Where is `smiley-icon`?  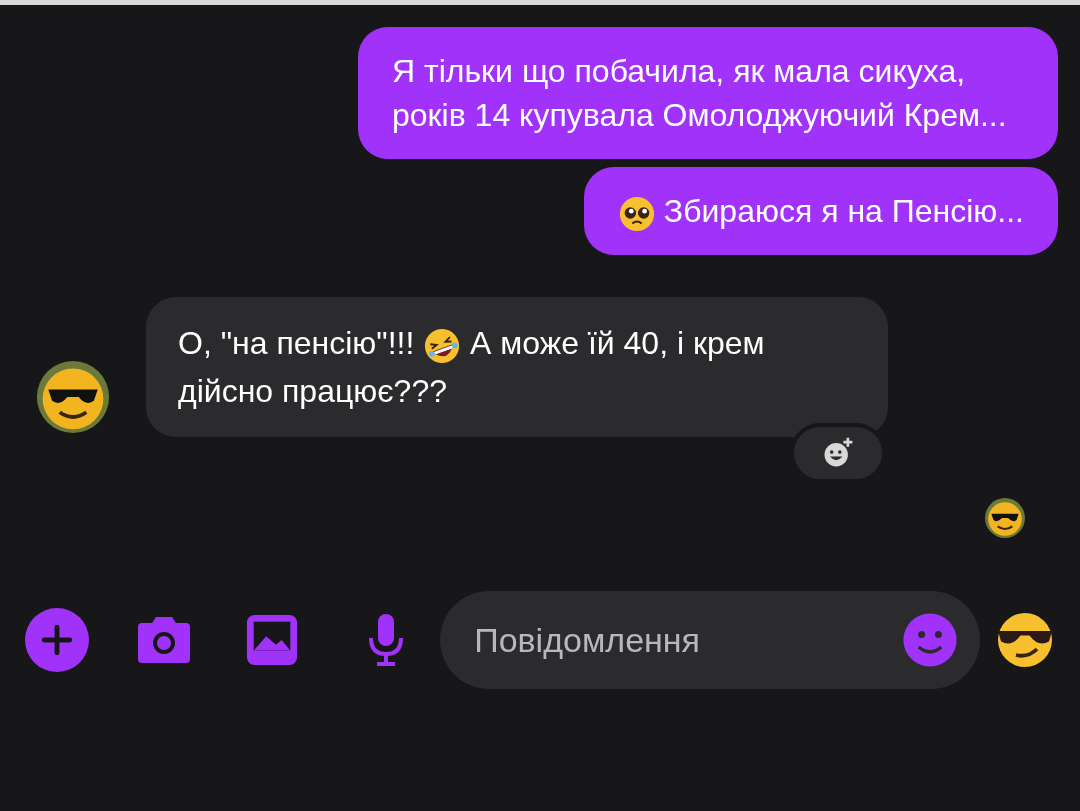 smiley-icon is located at coordinates (930, 640).